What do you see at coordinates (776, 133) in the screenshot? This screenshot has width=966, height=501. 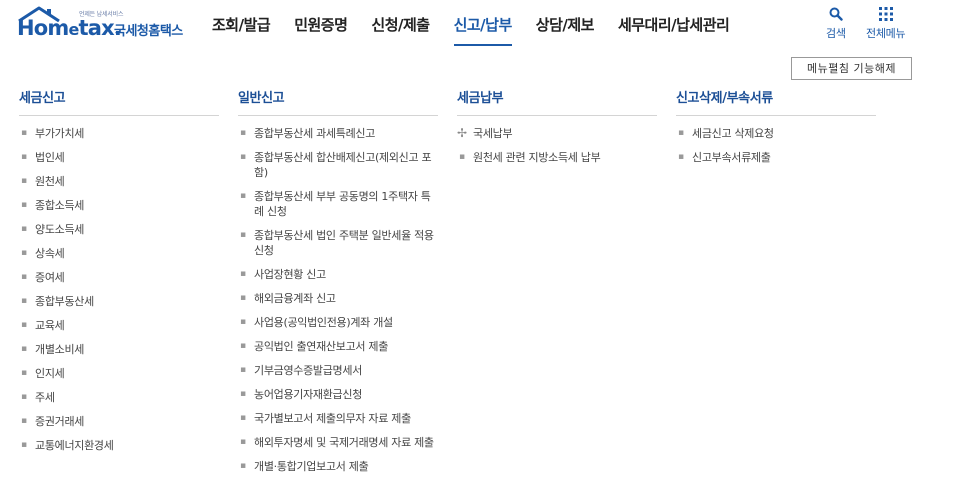 I see `menu-item: ▪ 세금신고 삭제요청` at bounding box center [776, 133].